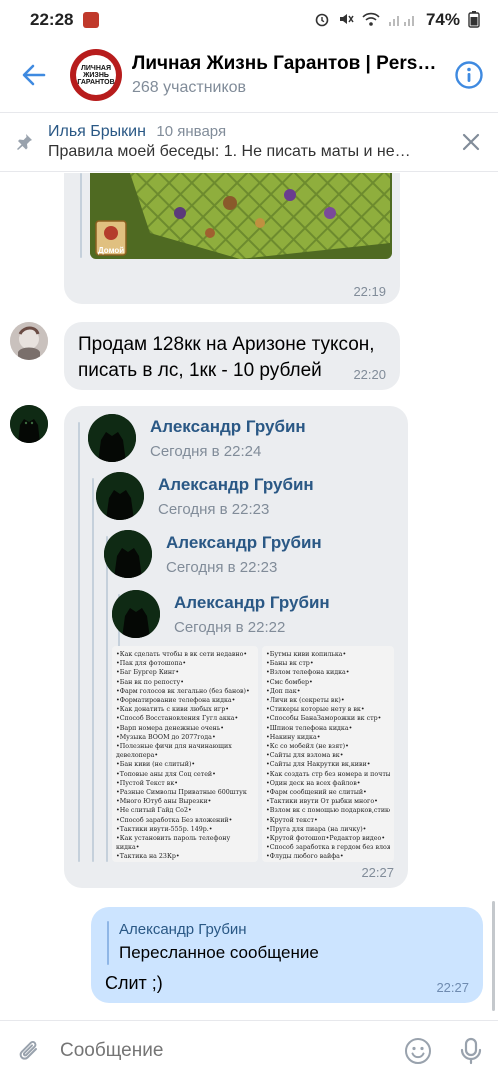 The height and width of the screenshot is (1080, 498). What do you see at coordinates (289, 682) in the screenshot?
I see `image-text-line: •Смс бомбер•` at bounding box center [289, 682].